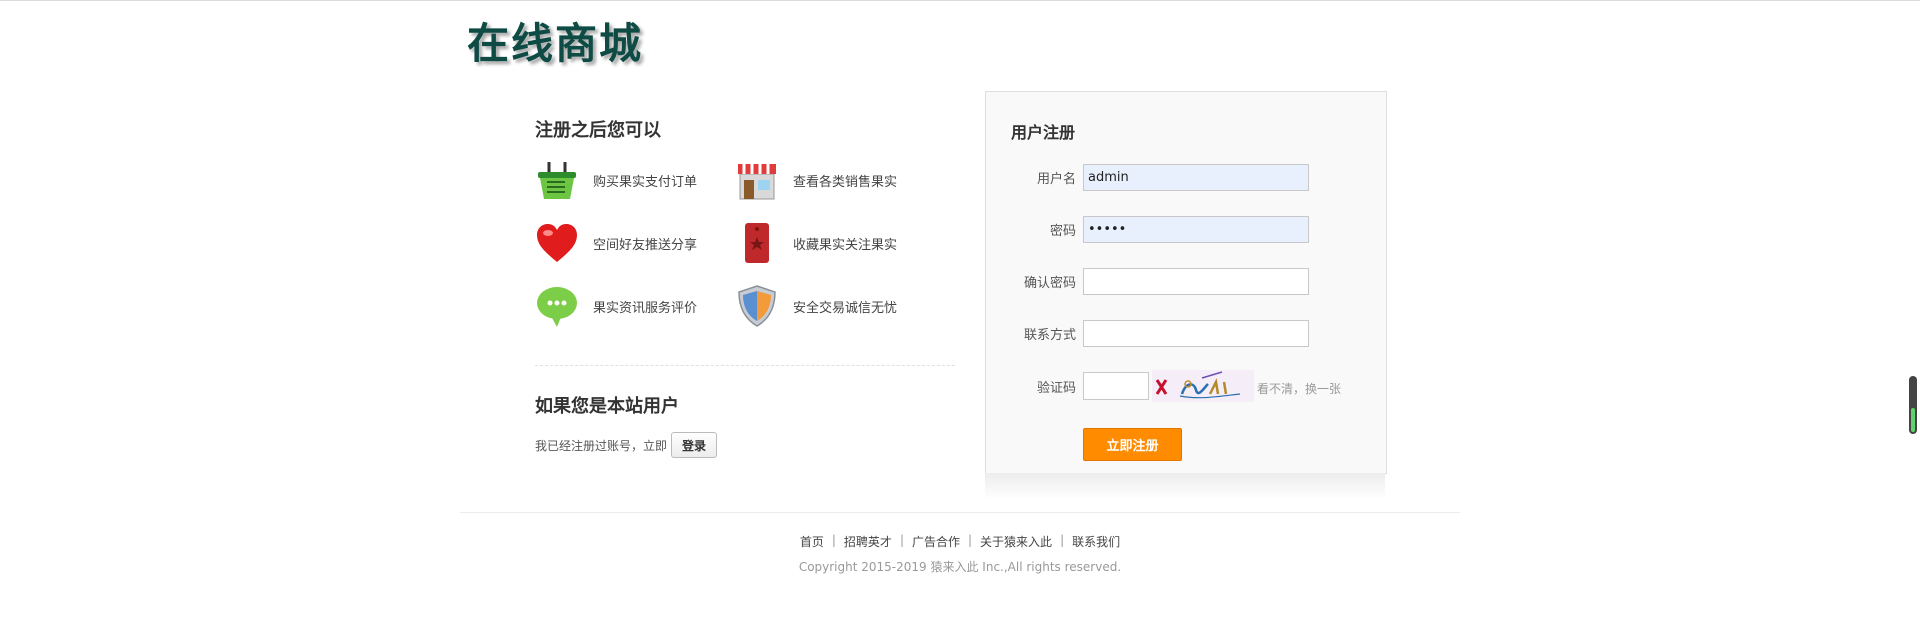 The image size is (1920, 641). I want to click on feature-label: 果实资讯服务评价, so click(645, 308).